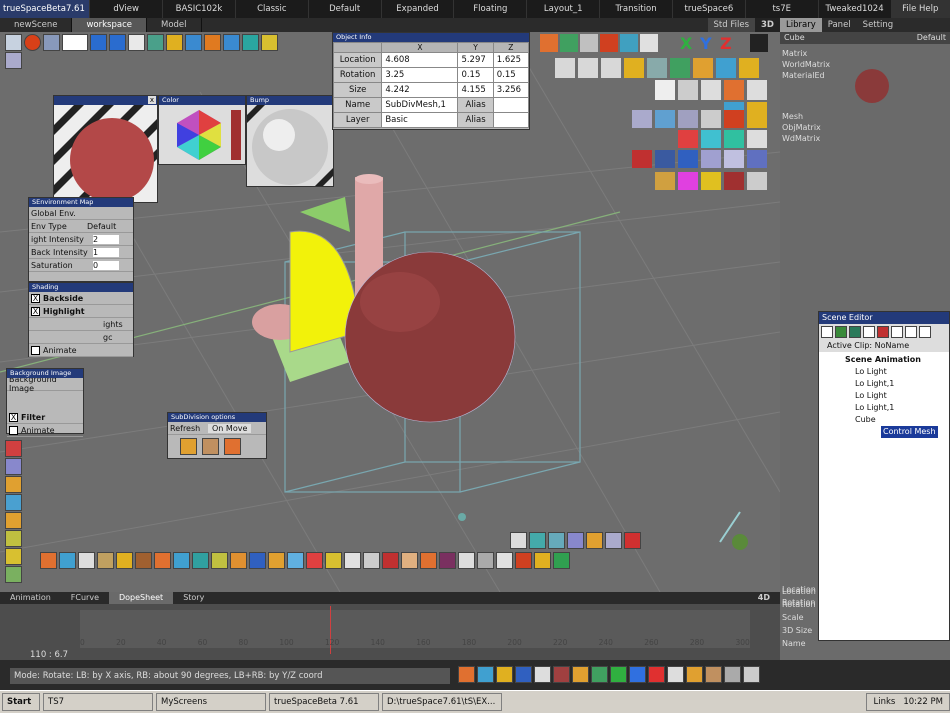  I want to click on location-z: 1.625, so click(511, 60).